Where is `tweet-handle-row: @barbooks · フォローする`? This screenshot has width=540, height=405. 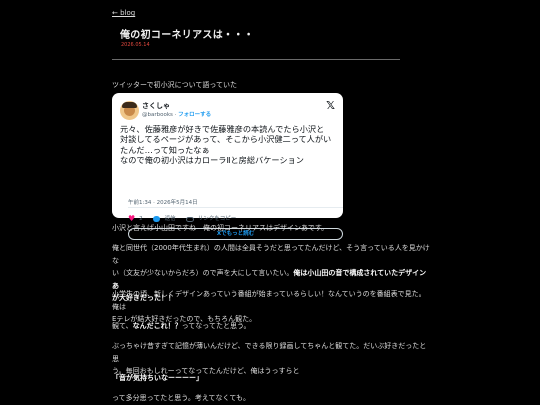 tweet-handle-row: @barbooks · フォローする is located at coordinates (176, 114).